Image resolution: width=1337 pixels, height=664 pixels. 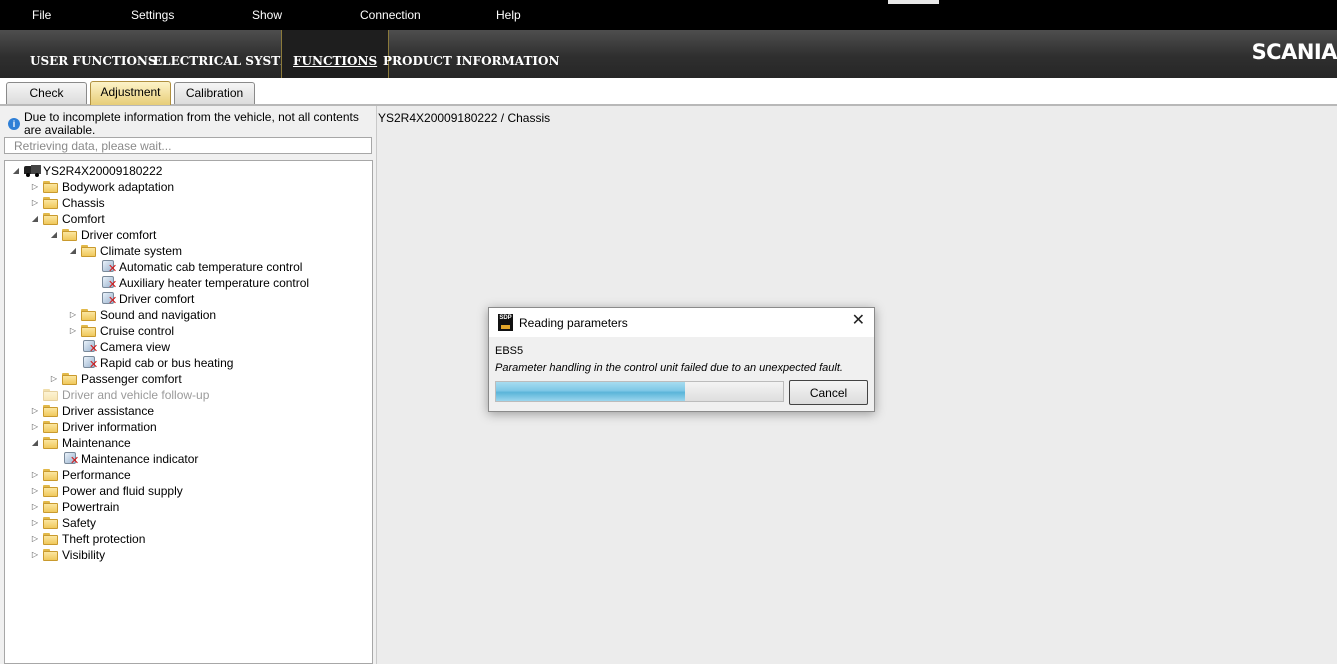 I want to click on search-input, so click(x=188, y=145).